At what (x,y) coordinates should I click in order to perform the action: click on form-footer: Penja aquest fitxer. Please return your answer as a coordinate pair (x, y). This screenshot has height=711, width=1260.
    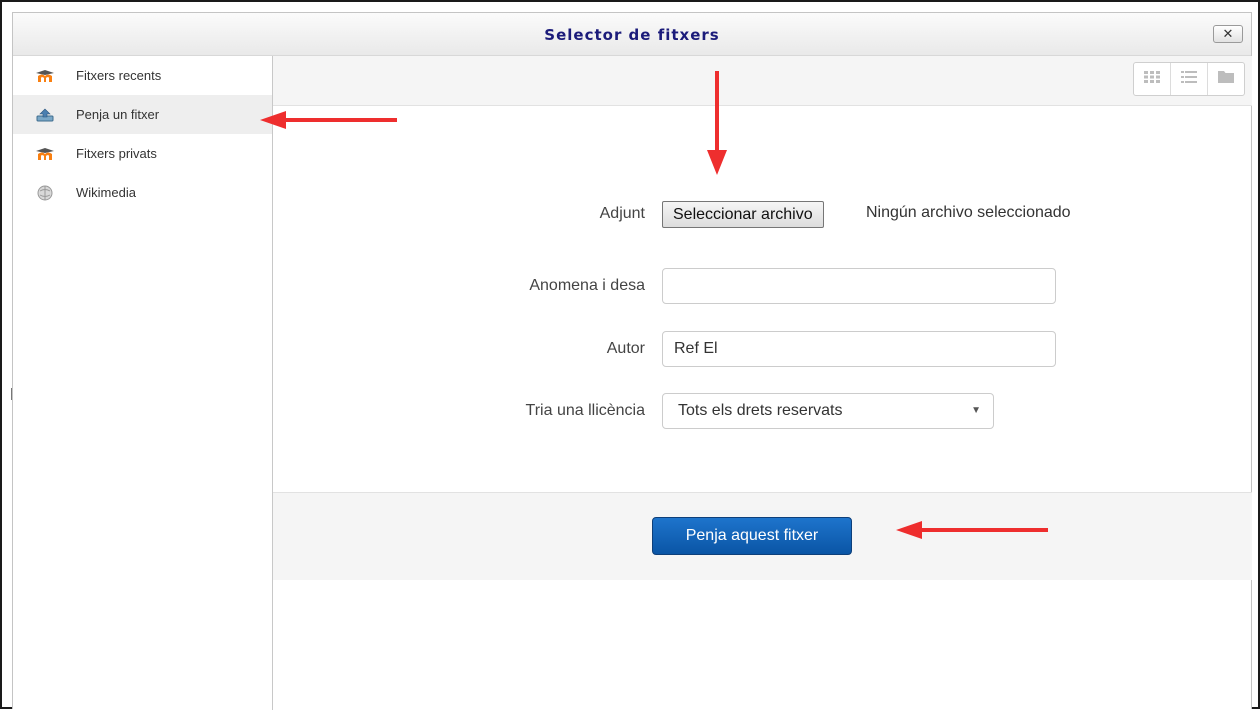
    Looking at the image, I should click on (762, 536).